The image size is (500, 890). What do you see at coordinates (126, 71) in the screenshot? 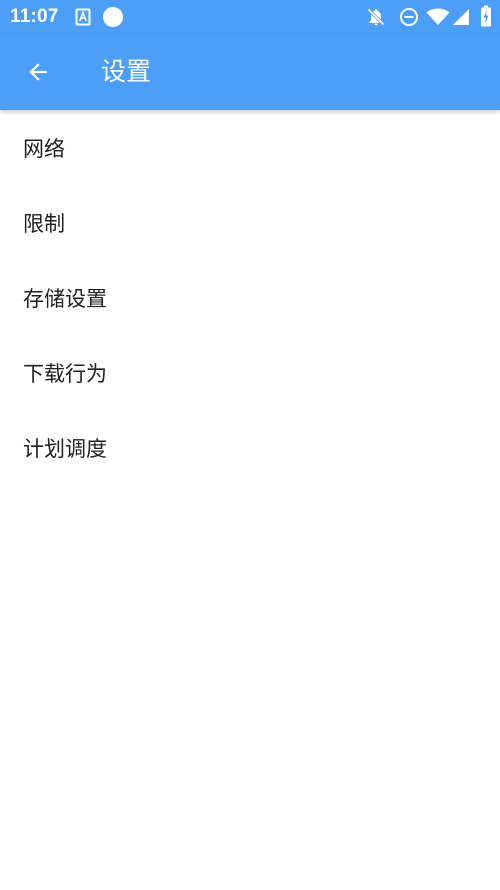
I see `page-title: 设置` at bounding box center [126, 71].